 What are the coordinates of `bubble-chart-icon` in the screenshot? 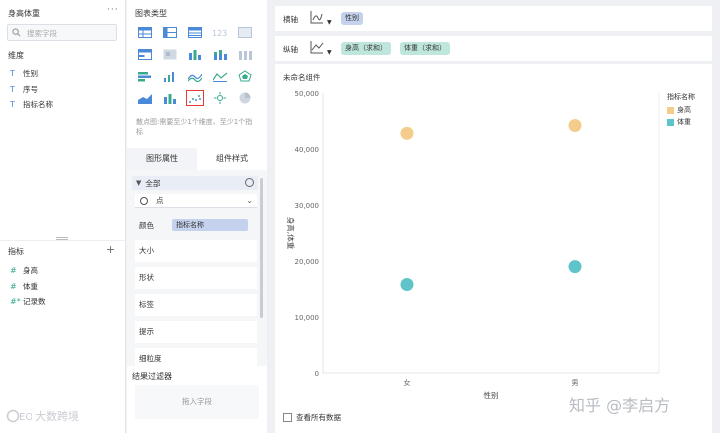 It's located at (220, 98).